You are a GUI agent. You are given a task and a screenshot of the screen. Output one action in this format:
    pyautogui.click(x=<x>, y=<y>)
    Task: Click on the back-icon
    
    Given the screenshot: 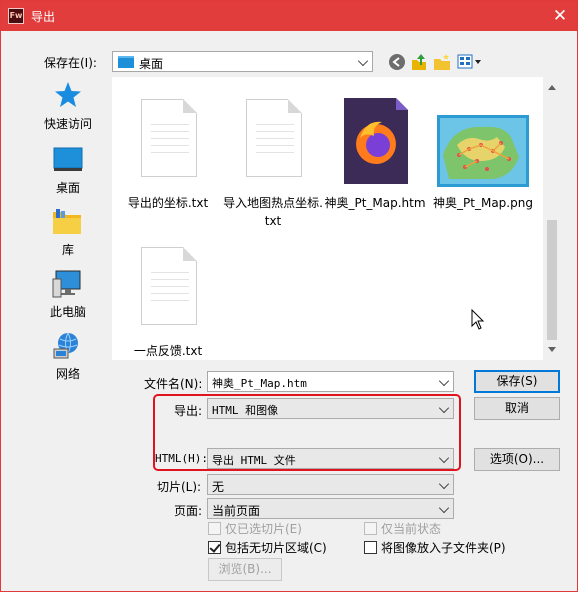 What is the action you would take?
    pyautogui.click(x=397, y=62)
    